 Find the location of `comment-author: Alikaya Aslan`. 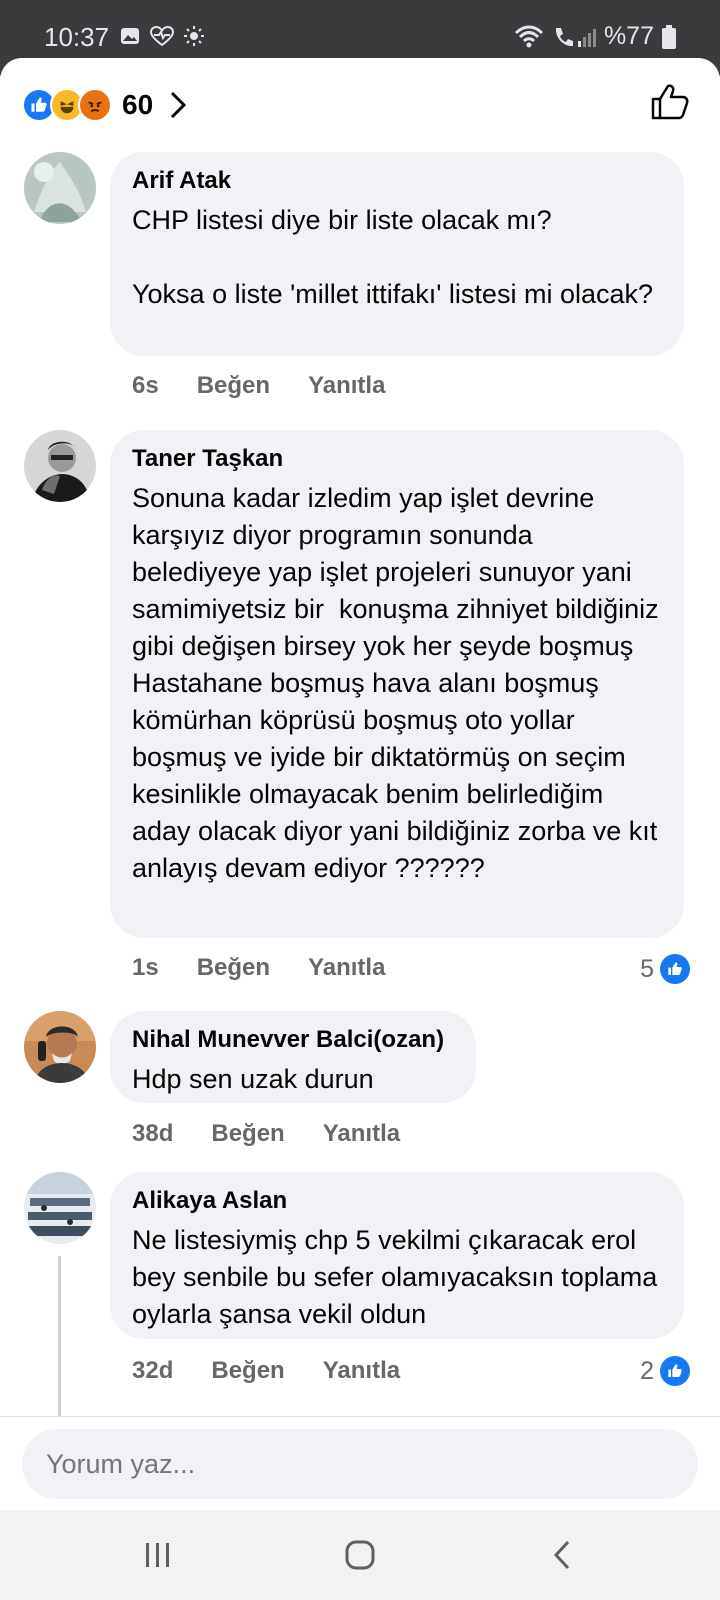

comment-author: Alikaya Aslan is located at coordinates (397, 1201).